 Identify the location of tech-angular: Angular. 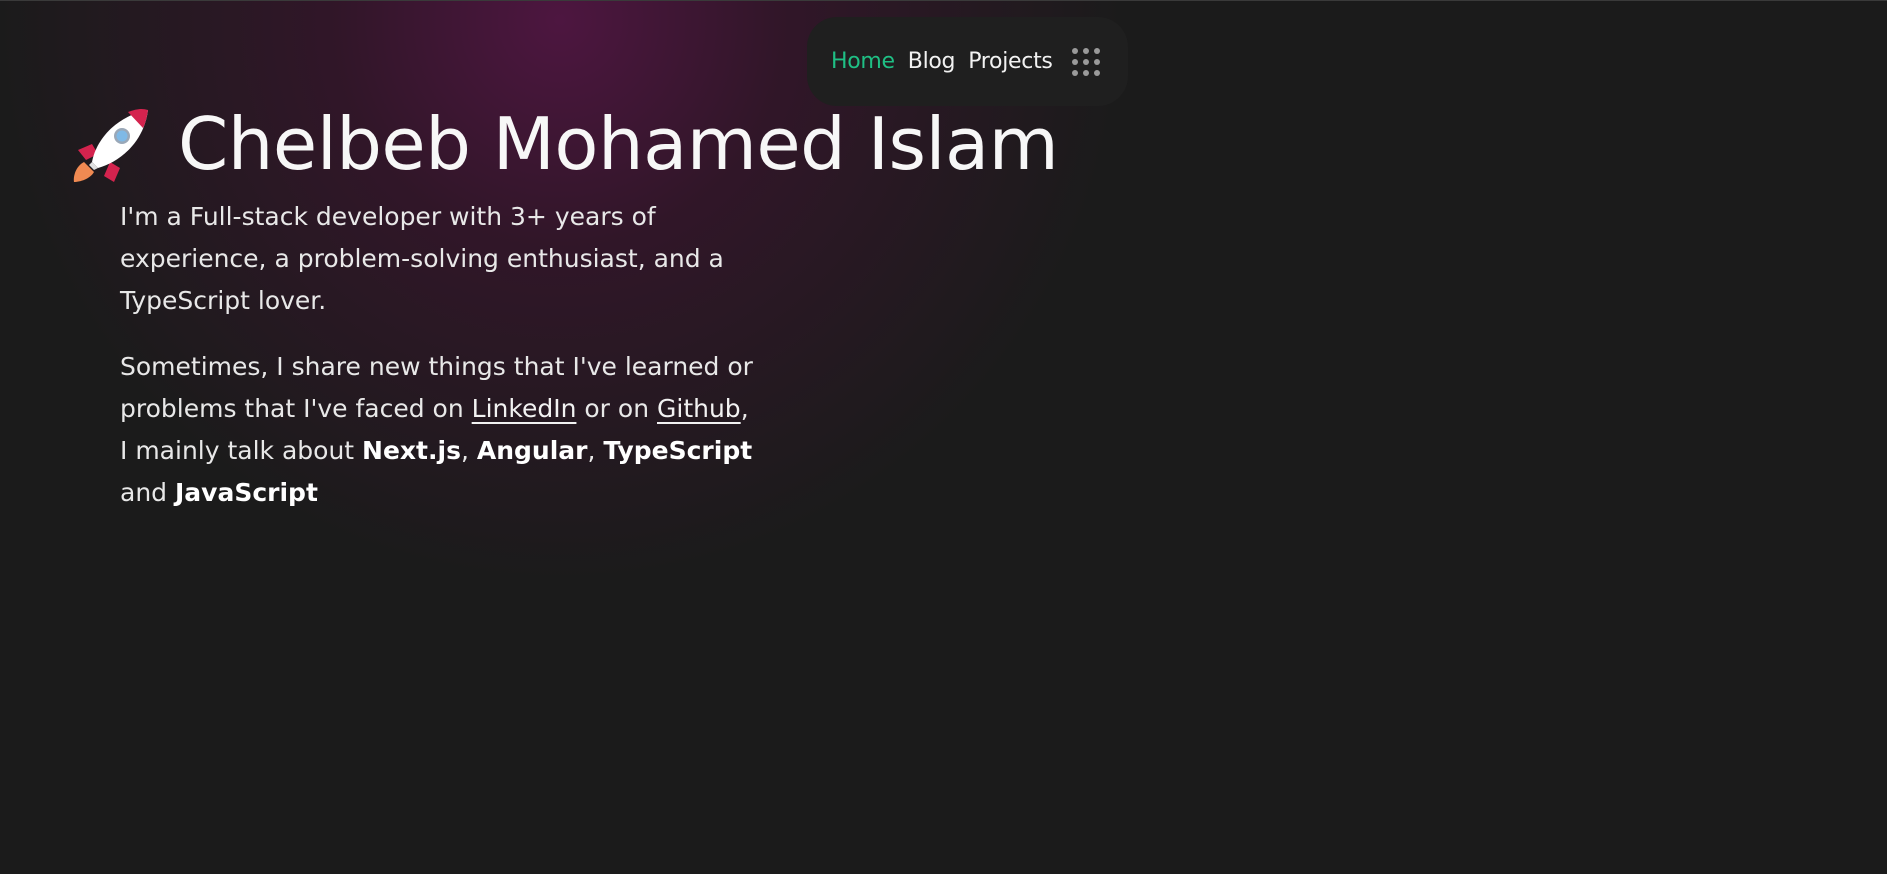
(532, 450).